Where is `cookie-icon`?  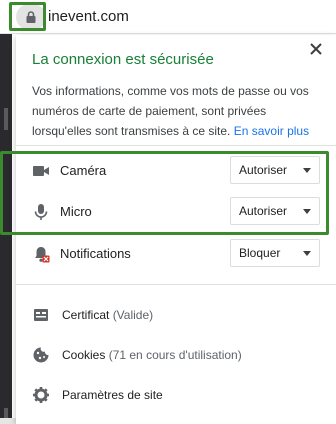
cookie-icon is located at coordinates (41, 355).